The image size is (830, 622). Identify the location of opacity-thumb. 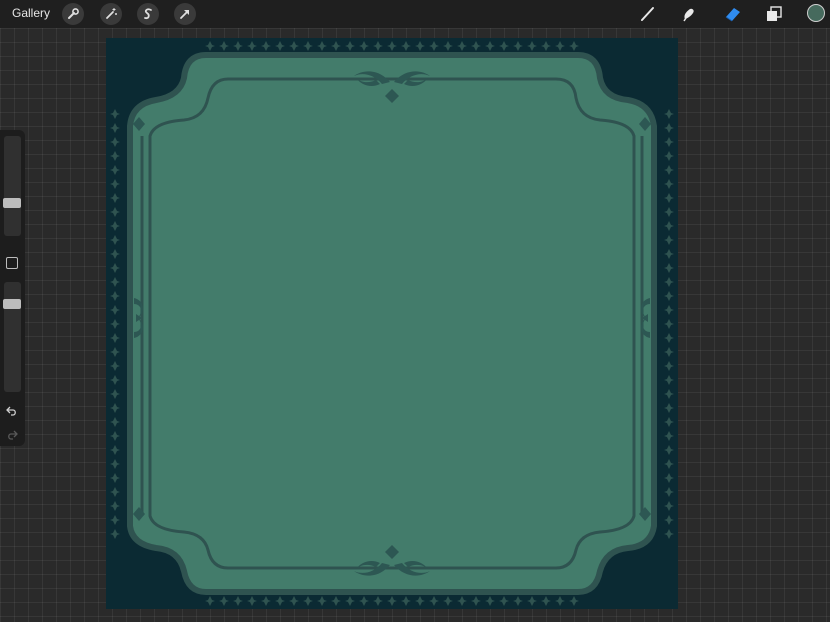
(12, 304).